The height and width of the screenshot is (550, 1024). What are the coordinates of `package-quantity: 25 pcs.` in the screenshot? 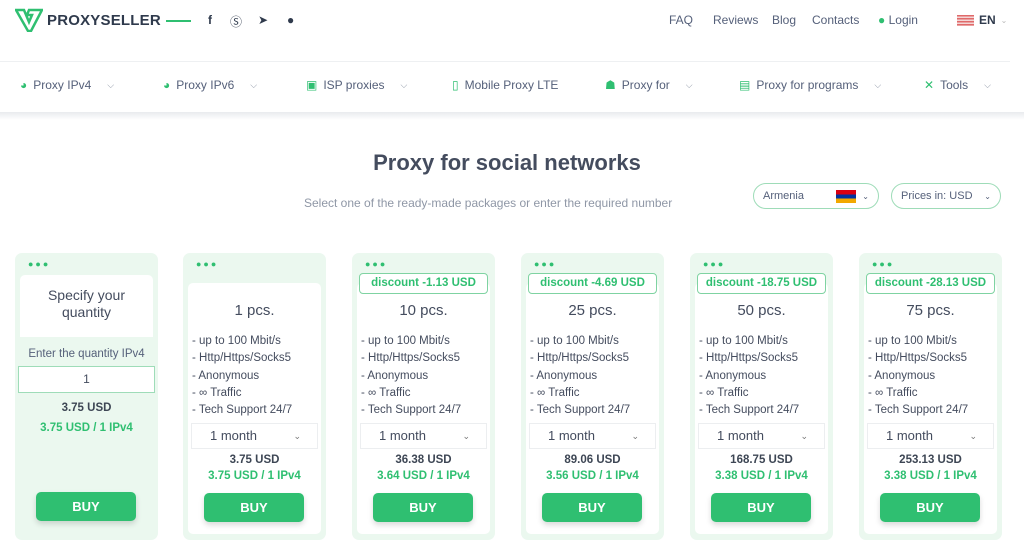 It's located at (592, 310).